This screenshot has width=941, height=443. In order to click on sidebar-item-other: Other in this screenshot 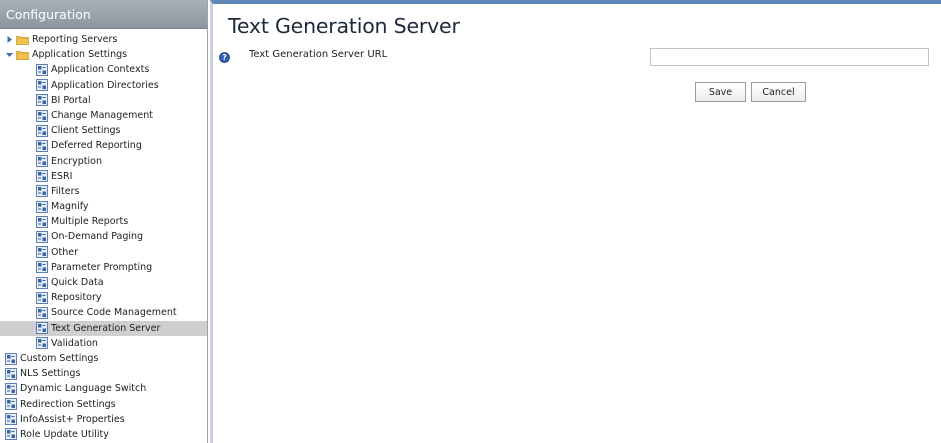, I will do `click(103, 252)`.